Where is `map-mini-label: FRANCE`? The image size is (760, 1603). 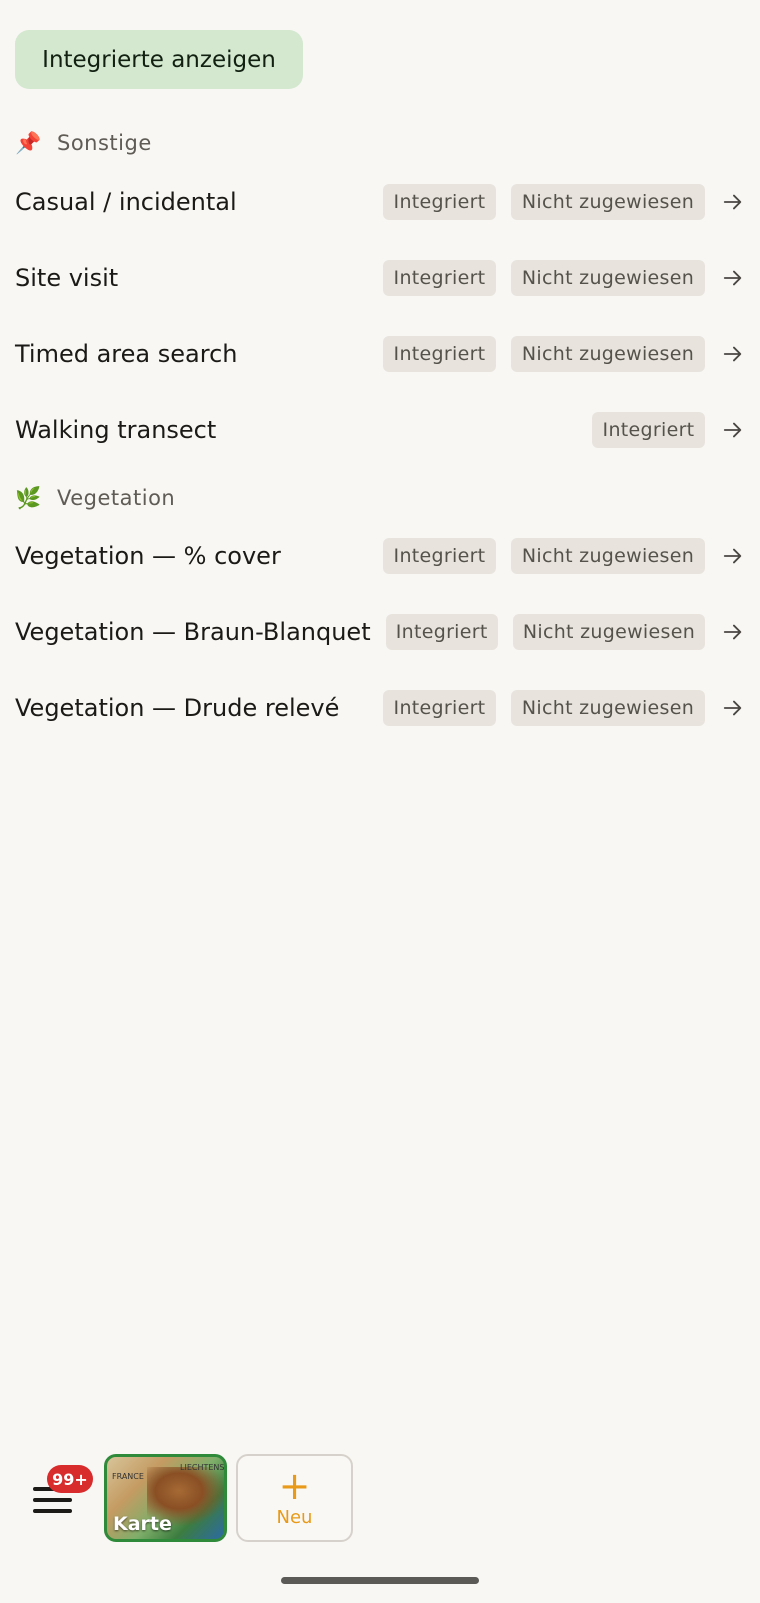 map-mini-label: FRANCE is located at coordinates (128, 1476).